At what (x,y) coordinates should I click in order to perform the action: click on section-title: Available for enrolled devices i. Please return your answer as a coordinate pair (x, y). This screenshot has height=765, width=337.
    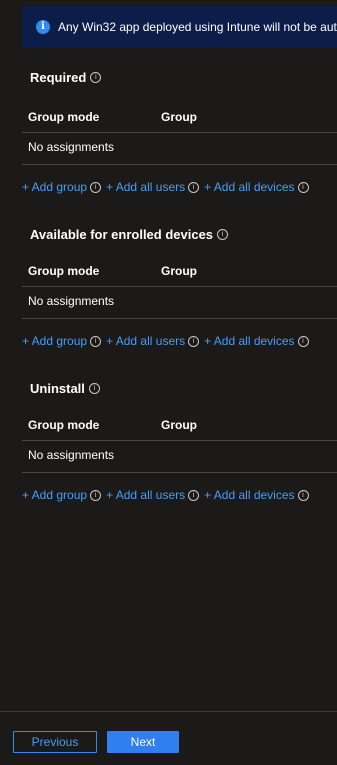
    Looking at the image, I should click on (129, 234).